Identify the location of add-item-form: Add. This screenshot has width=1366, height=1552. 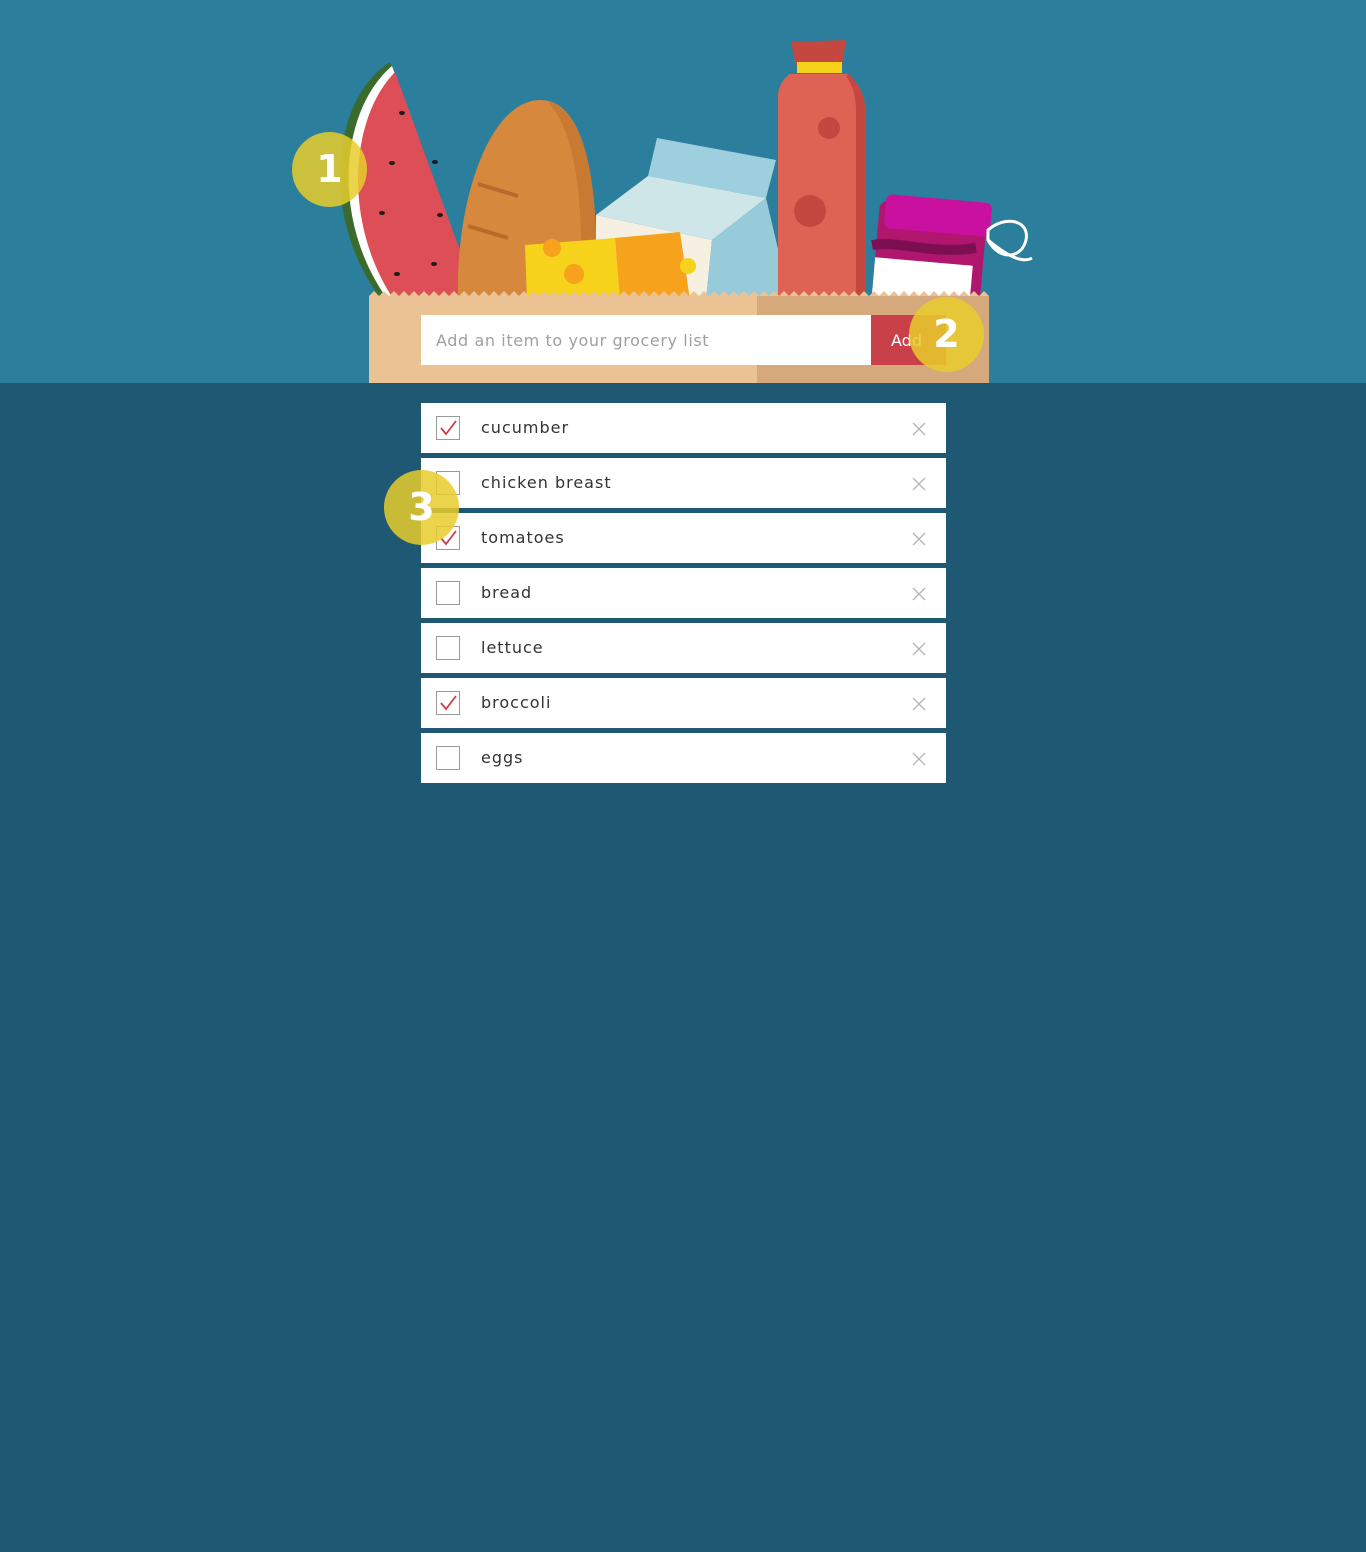
(683, 340).